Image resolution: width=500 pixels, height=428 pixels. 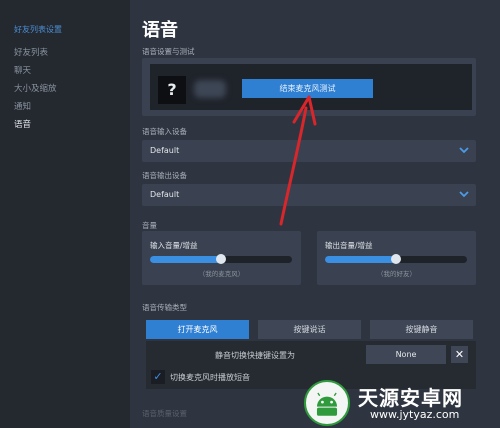 What do you see at coordinates (406, 354) in the screenshot?
I see `hotkey-value-button: None` at bounding box center [406, 354].